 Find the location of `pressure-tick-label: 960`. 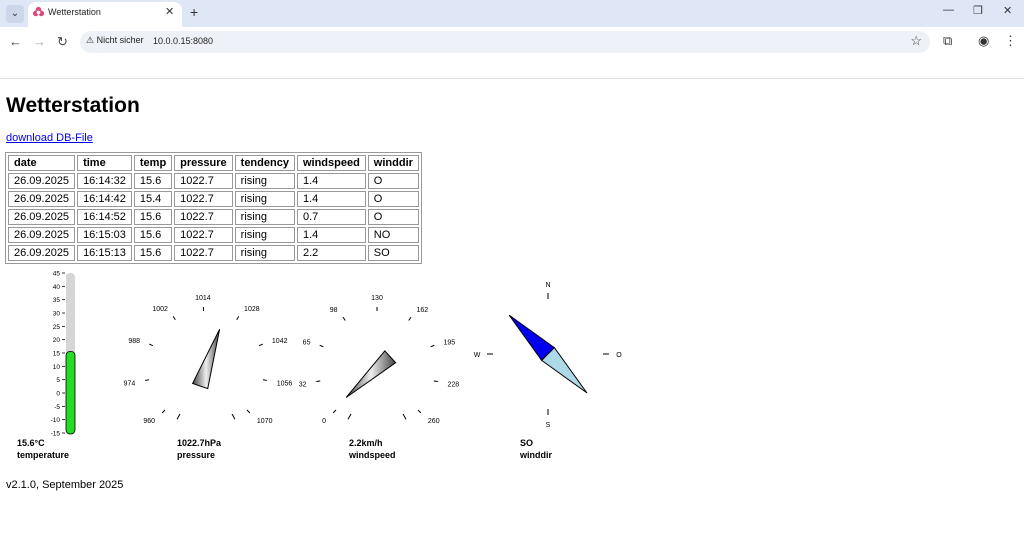

pressure-tick-label: 960 is located at coordinates (149, 421).